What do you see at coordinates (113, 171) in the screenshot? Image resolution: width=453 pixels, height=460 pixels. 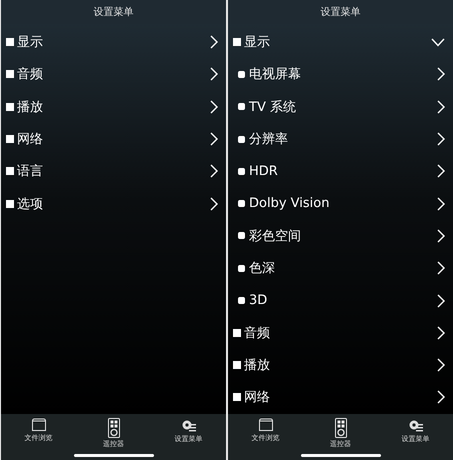 I see `menu-item: 语言` at bounding box center [113, 171].